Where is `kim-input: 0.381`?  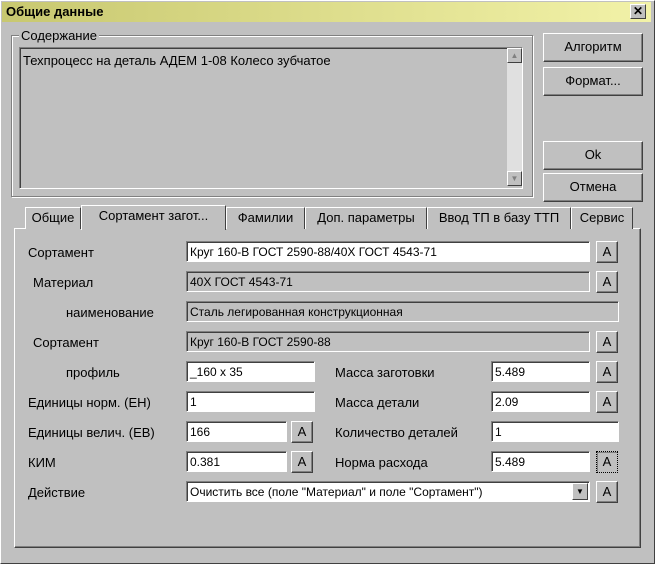 kim-input: 0.381 is located at coordinates (236, 461).